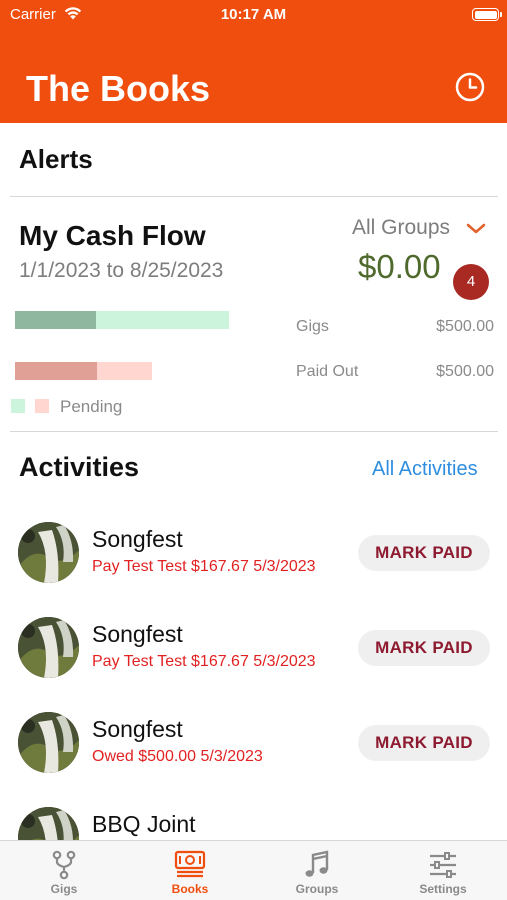  I want to click on tab-label: Books, so click(190, 889).